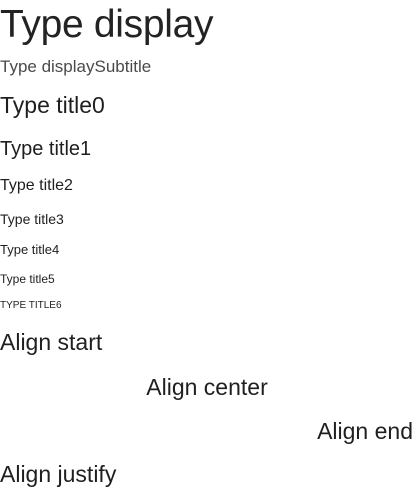 The width and height of the screenshot is (414, 492). I want to click on type-display: Type display, so click(107, 24).